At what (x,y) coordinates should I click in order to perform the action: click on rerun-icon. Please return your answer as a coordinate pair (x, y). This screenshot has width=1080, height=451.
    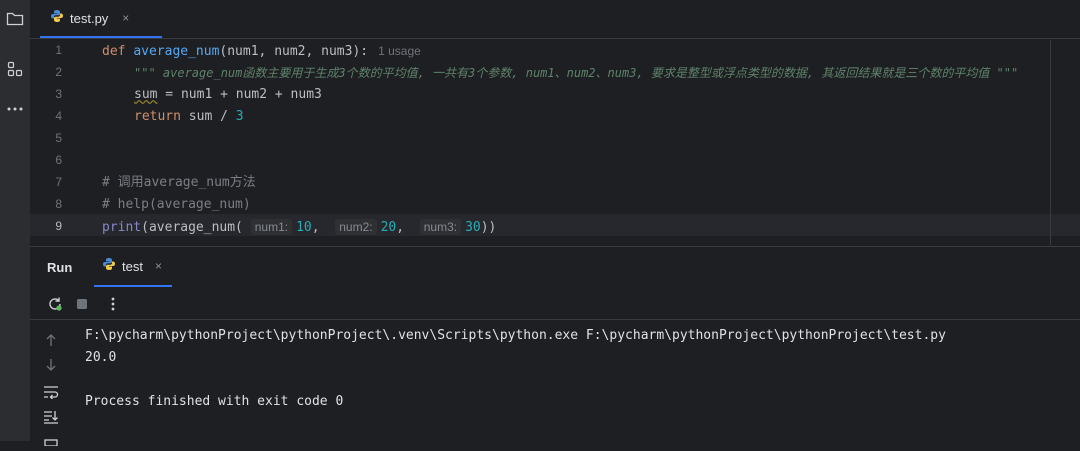
    Looking at the image, I should click on (55, 304).